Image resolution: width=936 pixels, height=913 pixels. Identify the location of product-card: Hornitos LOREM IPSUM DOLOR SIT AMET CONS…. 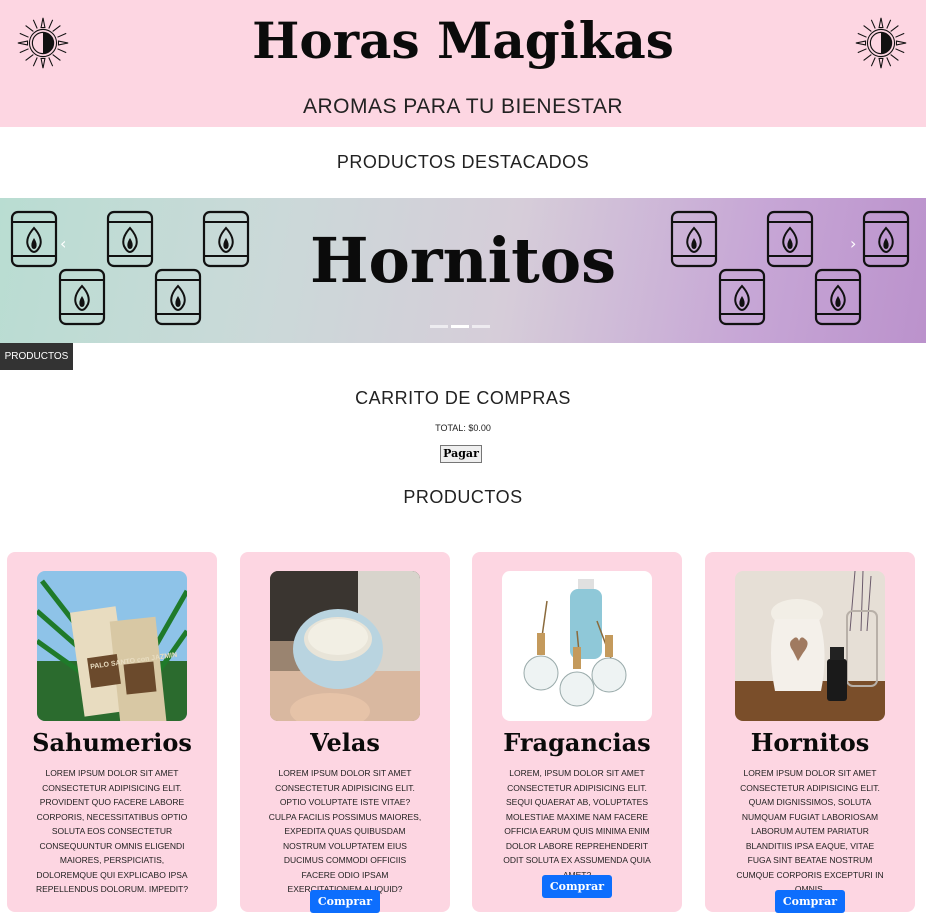
(810, 732).